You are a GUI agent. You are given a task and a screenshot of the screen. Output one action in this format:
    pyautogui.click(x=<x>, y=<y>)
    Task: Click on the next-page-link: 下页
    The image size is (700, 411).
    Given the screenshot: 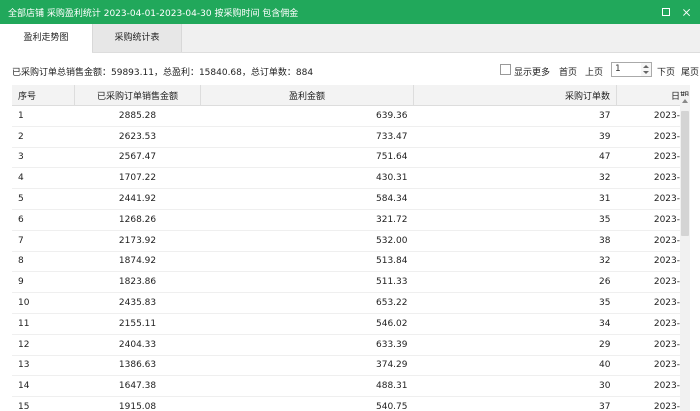 What is the action you would take?
    pyautogui.click(x=666, y=71)
    